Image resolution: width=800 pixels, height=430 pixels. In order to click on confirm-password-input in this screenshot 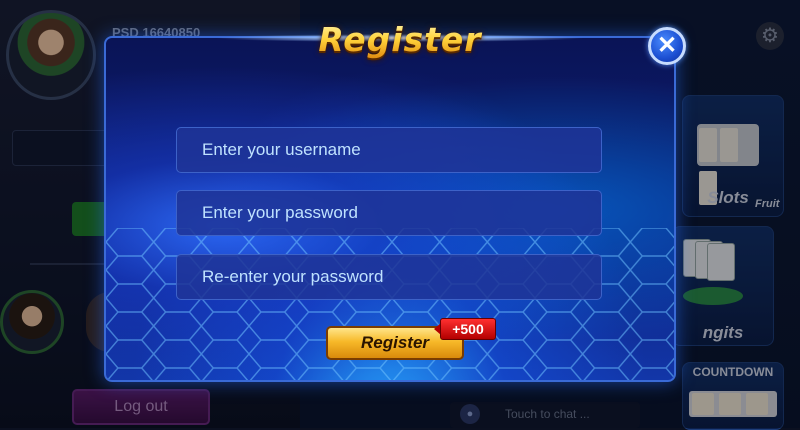, I will do `click(389, 277)`.